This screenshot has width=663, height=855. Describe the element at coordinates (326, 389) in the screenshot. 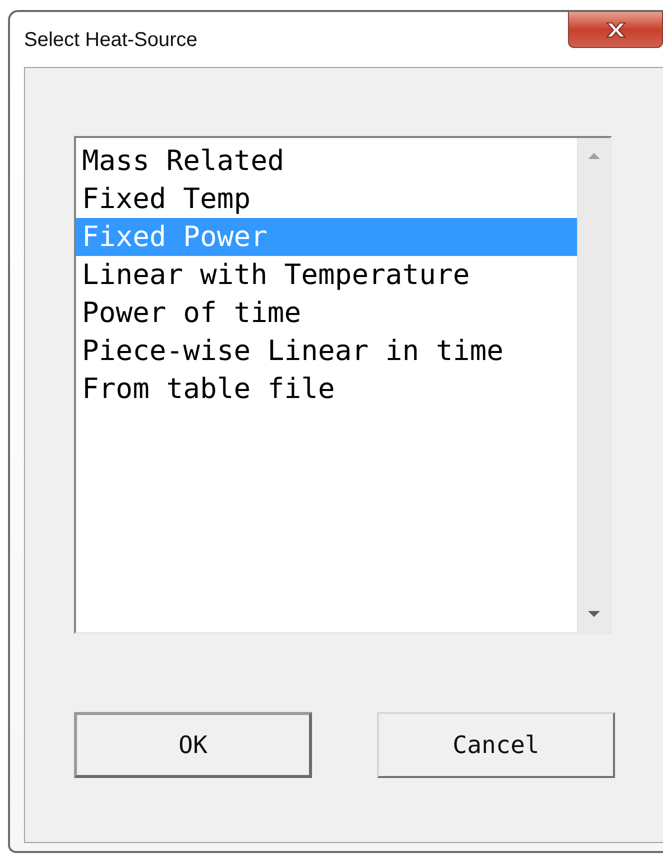

I see `list-item: From table file` at that location.